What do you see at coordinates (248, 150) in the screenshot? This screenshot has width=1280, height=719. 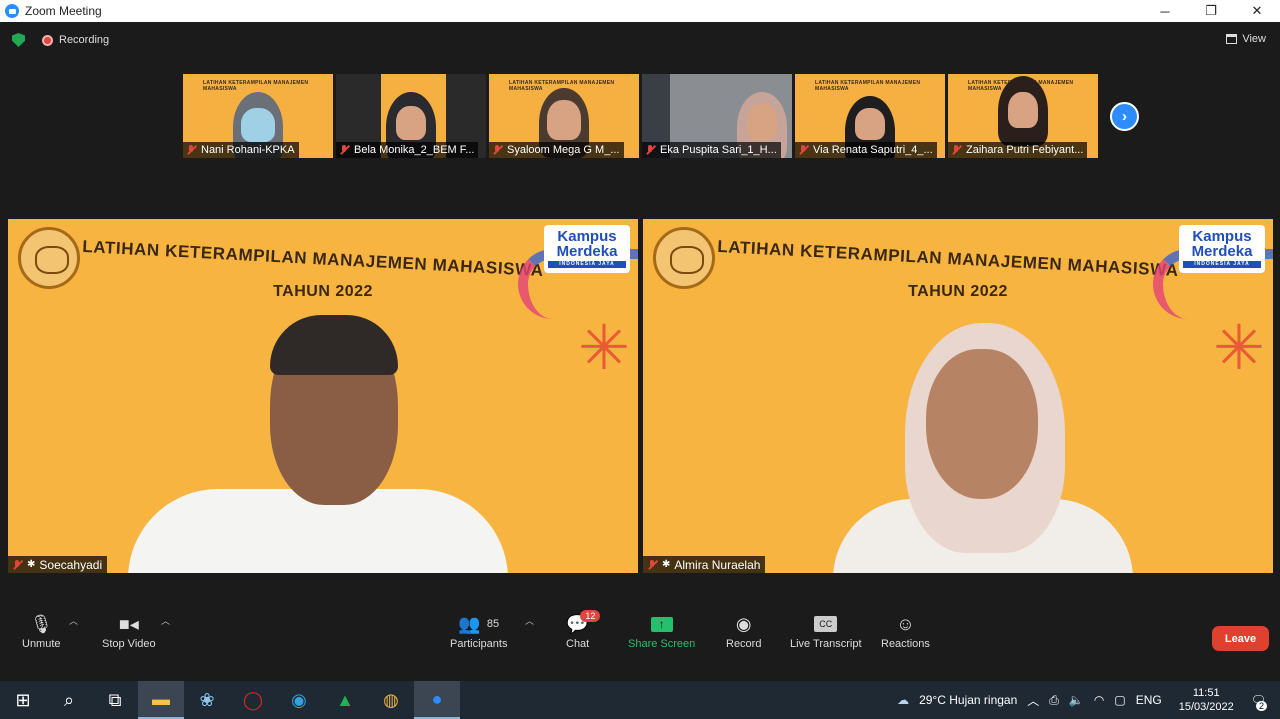 I see `participant-name: Nani Rohani-KPKA` at bounding box center [248, 150].